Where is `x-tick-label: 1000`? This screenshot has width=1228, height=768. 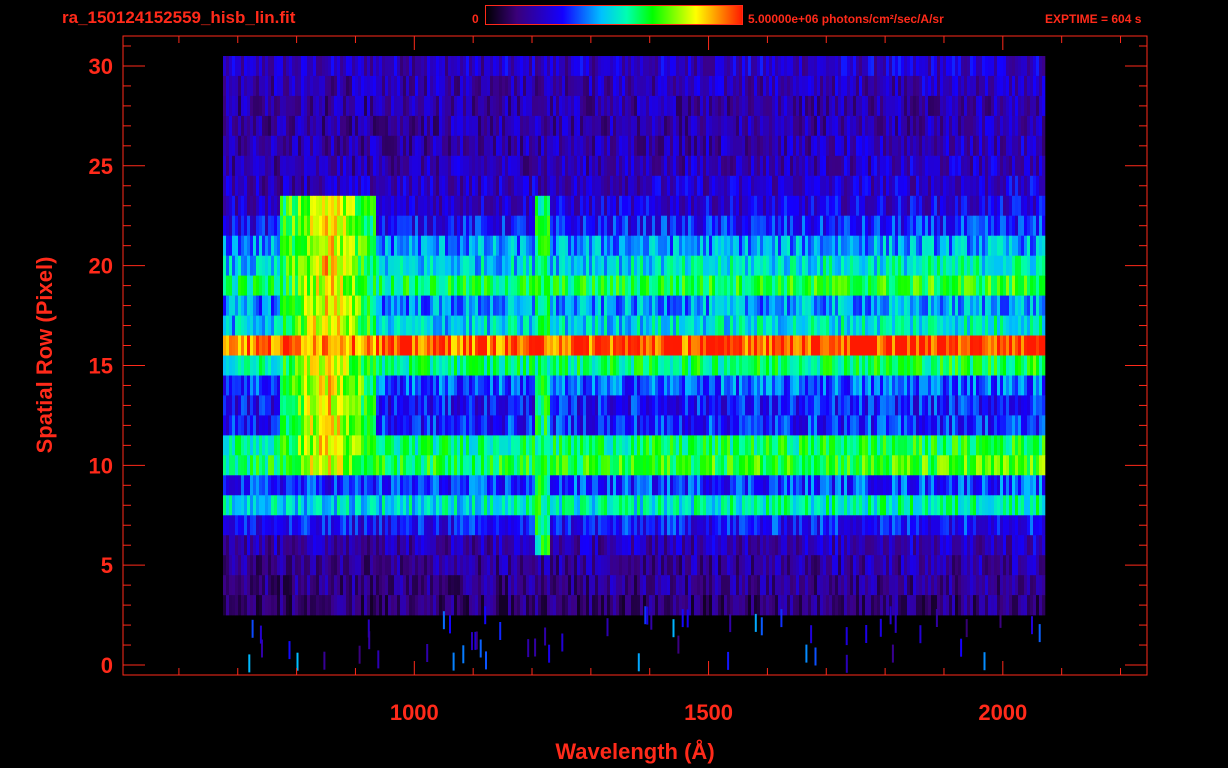
x-tick-label: 1000 is located at coordinates (414, 712).